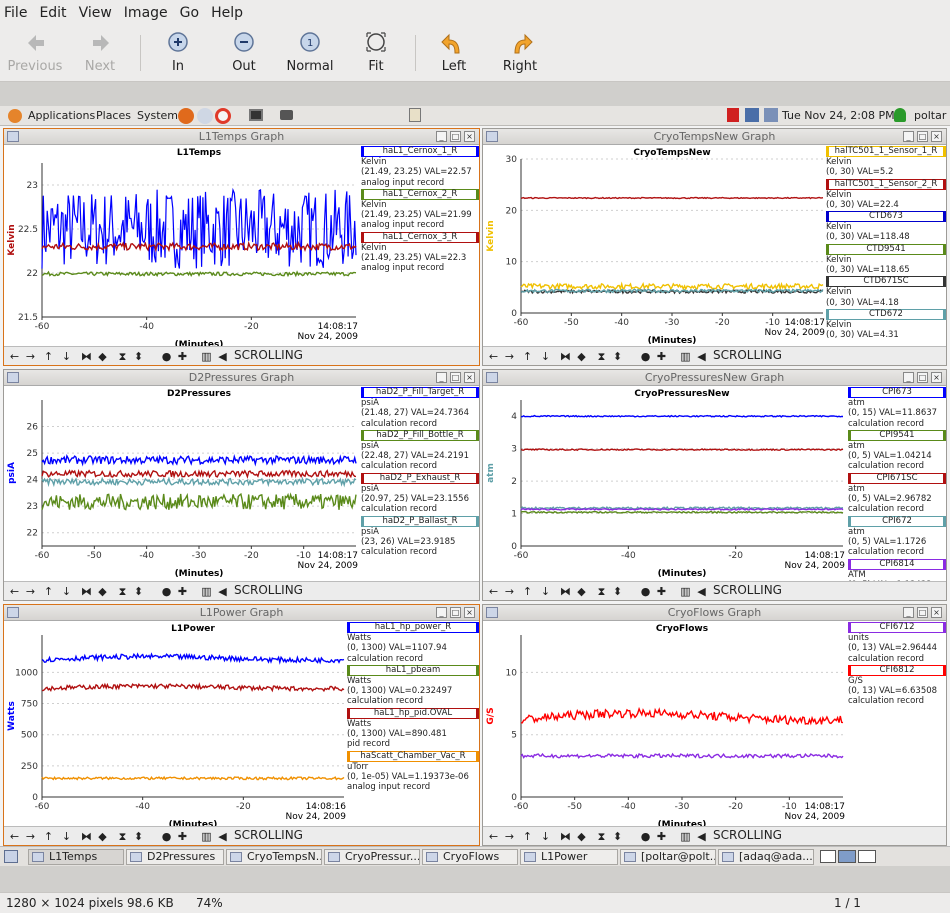 Image resolution: width=950 pixels, height=913 pixels. I want to click on menu-edit: Edit, so click(52, 13).